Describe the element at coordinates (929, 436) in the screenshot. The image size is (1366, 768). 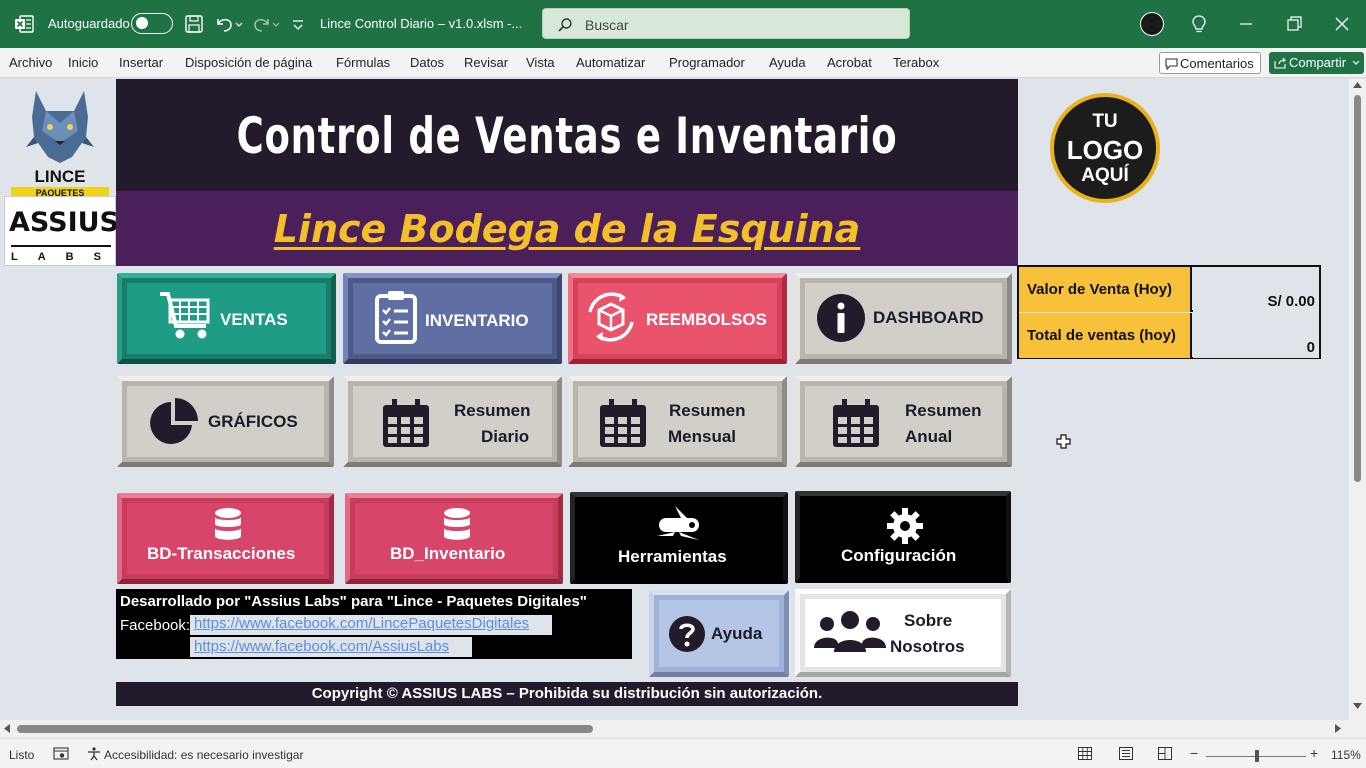
I see `resumen-anual-label-2: Anual` at that location.